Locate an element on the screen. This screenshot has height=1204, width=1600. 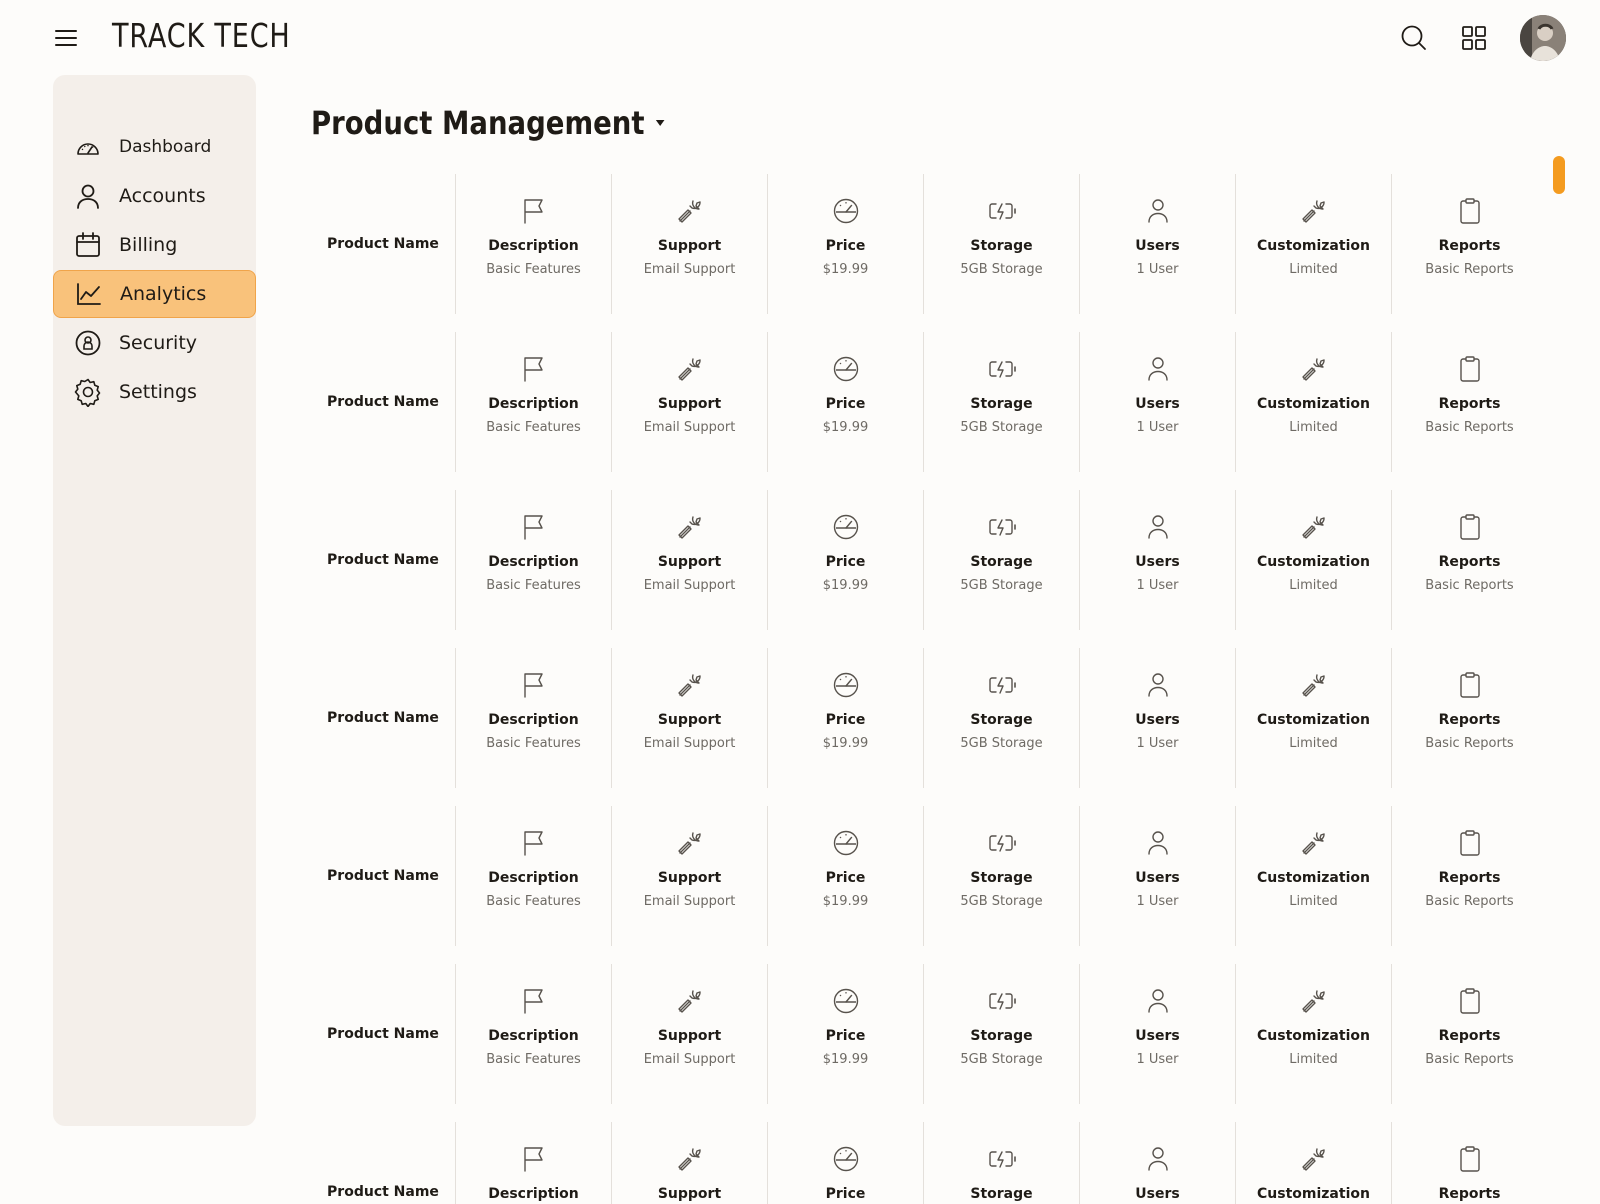
user-avatar is located at coordinates (1543, 38).